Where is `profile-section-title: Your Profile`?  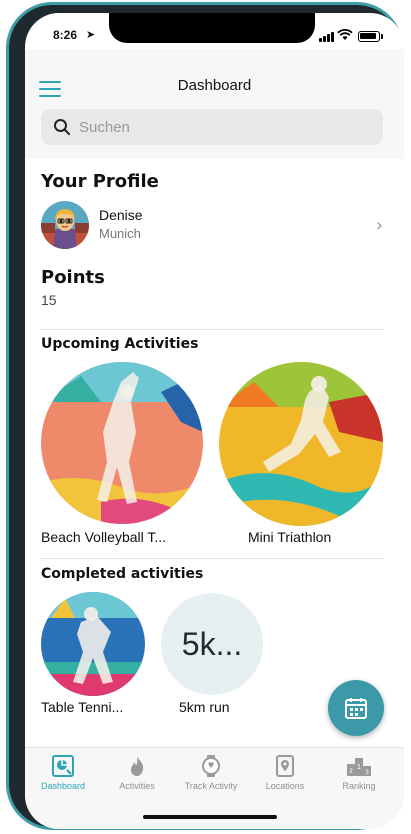
profile-section-title: Your Profile is located at coordinates (100, 181).